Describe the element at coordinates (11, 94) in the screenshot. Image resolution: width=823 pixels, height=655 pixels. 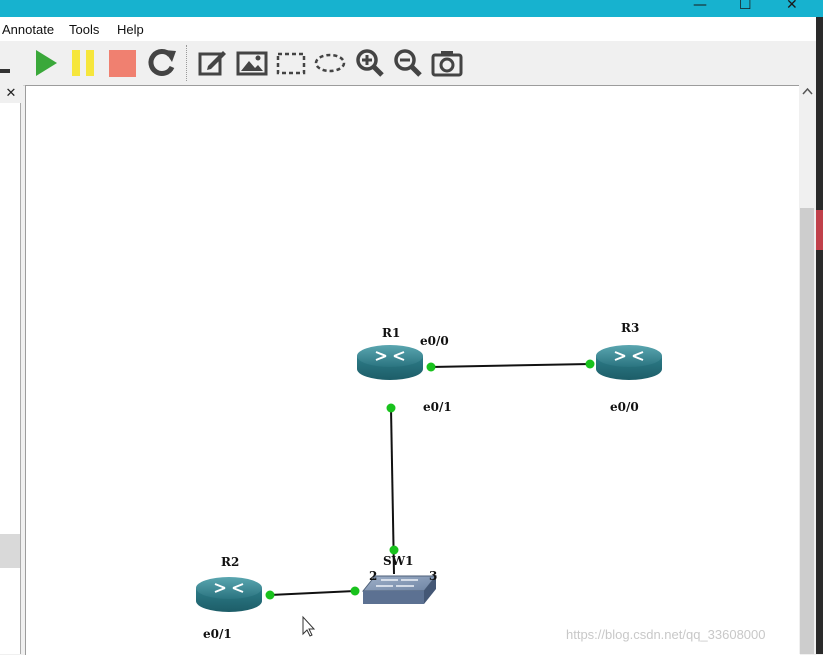
I see `dock-close-button: ✕` at that location.